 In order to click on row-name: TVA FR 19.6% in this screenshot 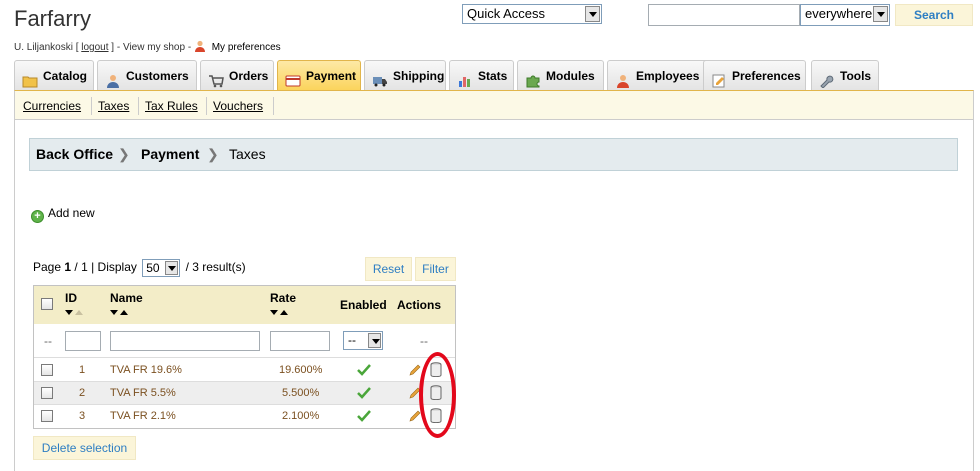, I will do `click(146, 370)`.